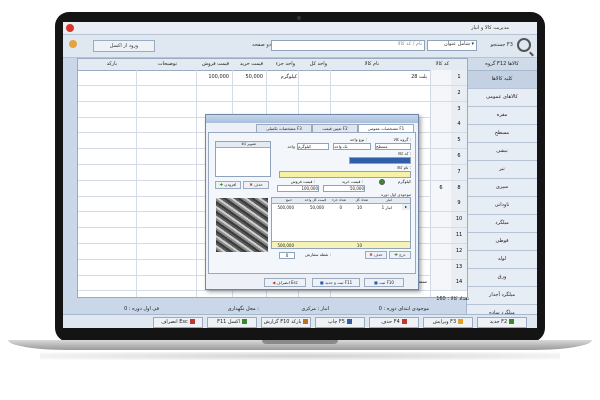  I want to click on table-row: 2, so click(272, 93).